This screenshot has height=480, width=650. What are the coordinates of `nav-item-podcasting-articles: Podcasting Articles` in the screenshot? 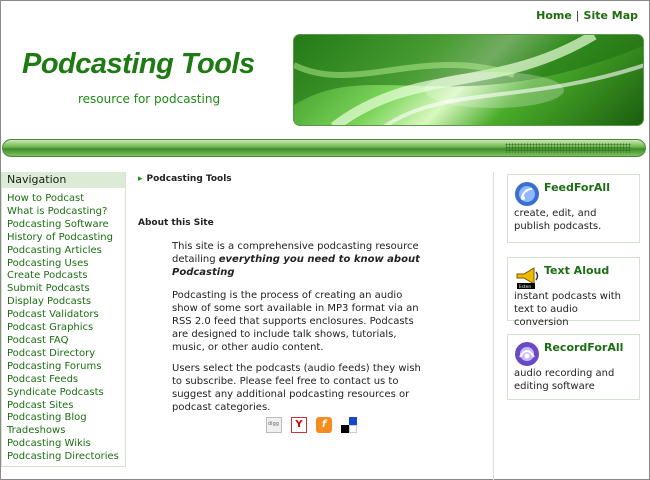 It's located at (66, 251).